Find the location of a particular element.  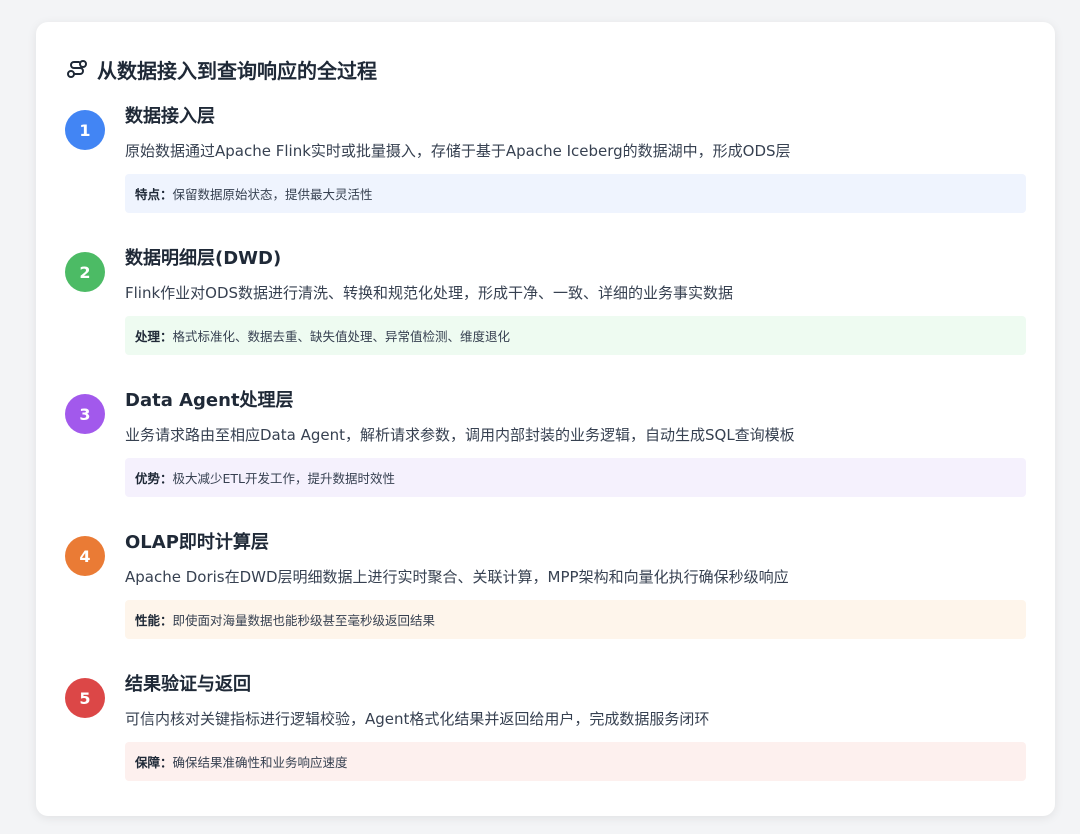

note-text: 格式标准化、数据去重、缺失值处理、异常值检测、维度退化 is located at coordinates (341, 336).